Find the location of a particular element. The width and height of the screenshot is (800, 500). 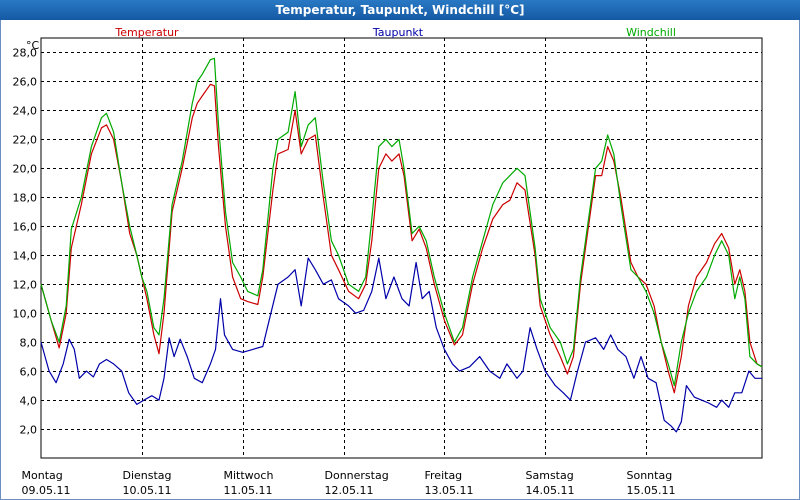

x-tick-date: 09.05.11 is located at coordinates (46, 490).